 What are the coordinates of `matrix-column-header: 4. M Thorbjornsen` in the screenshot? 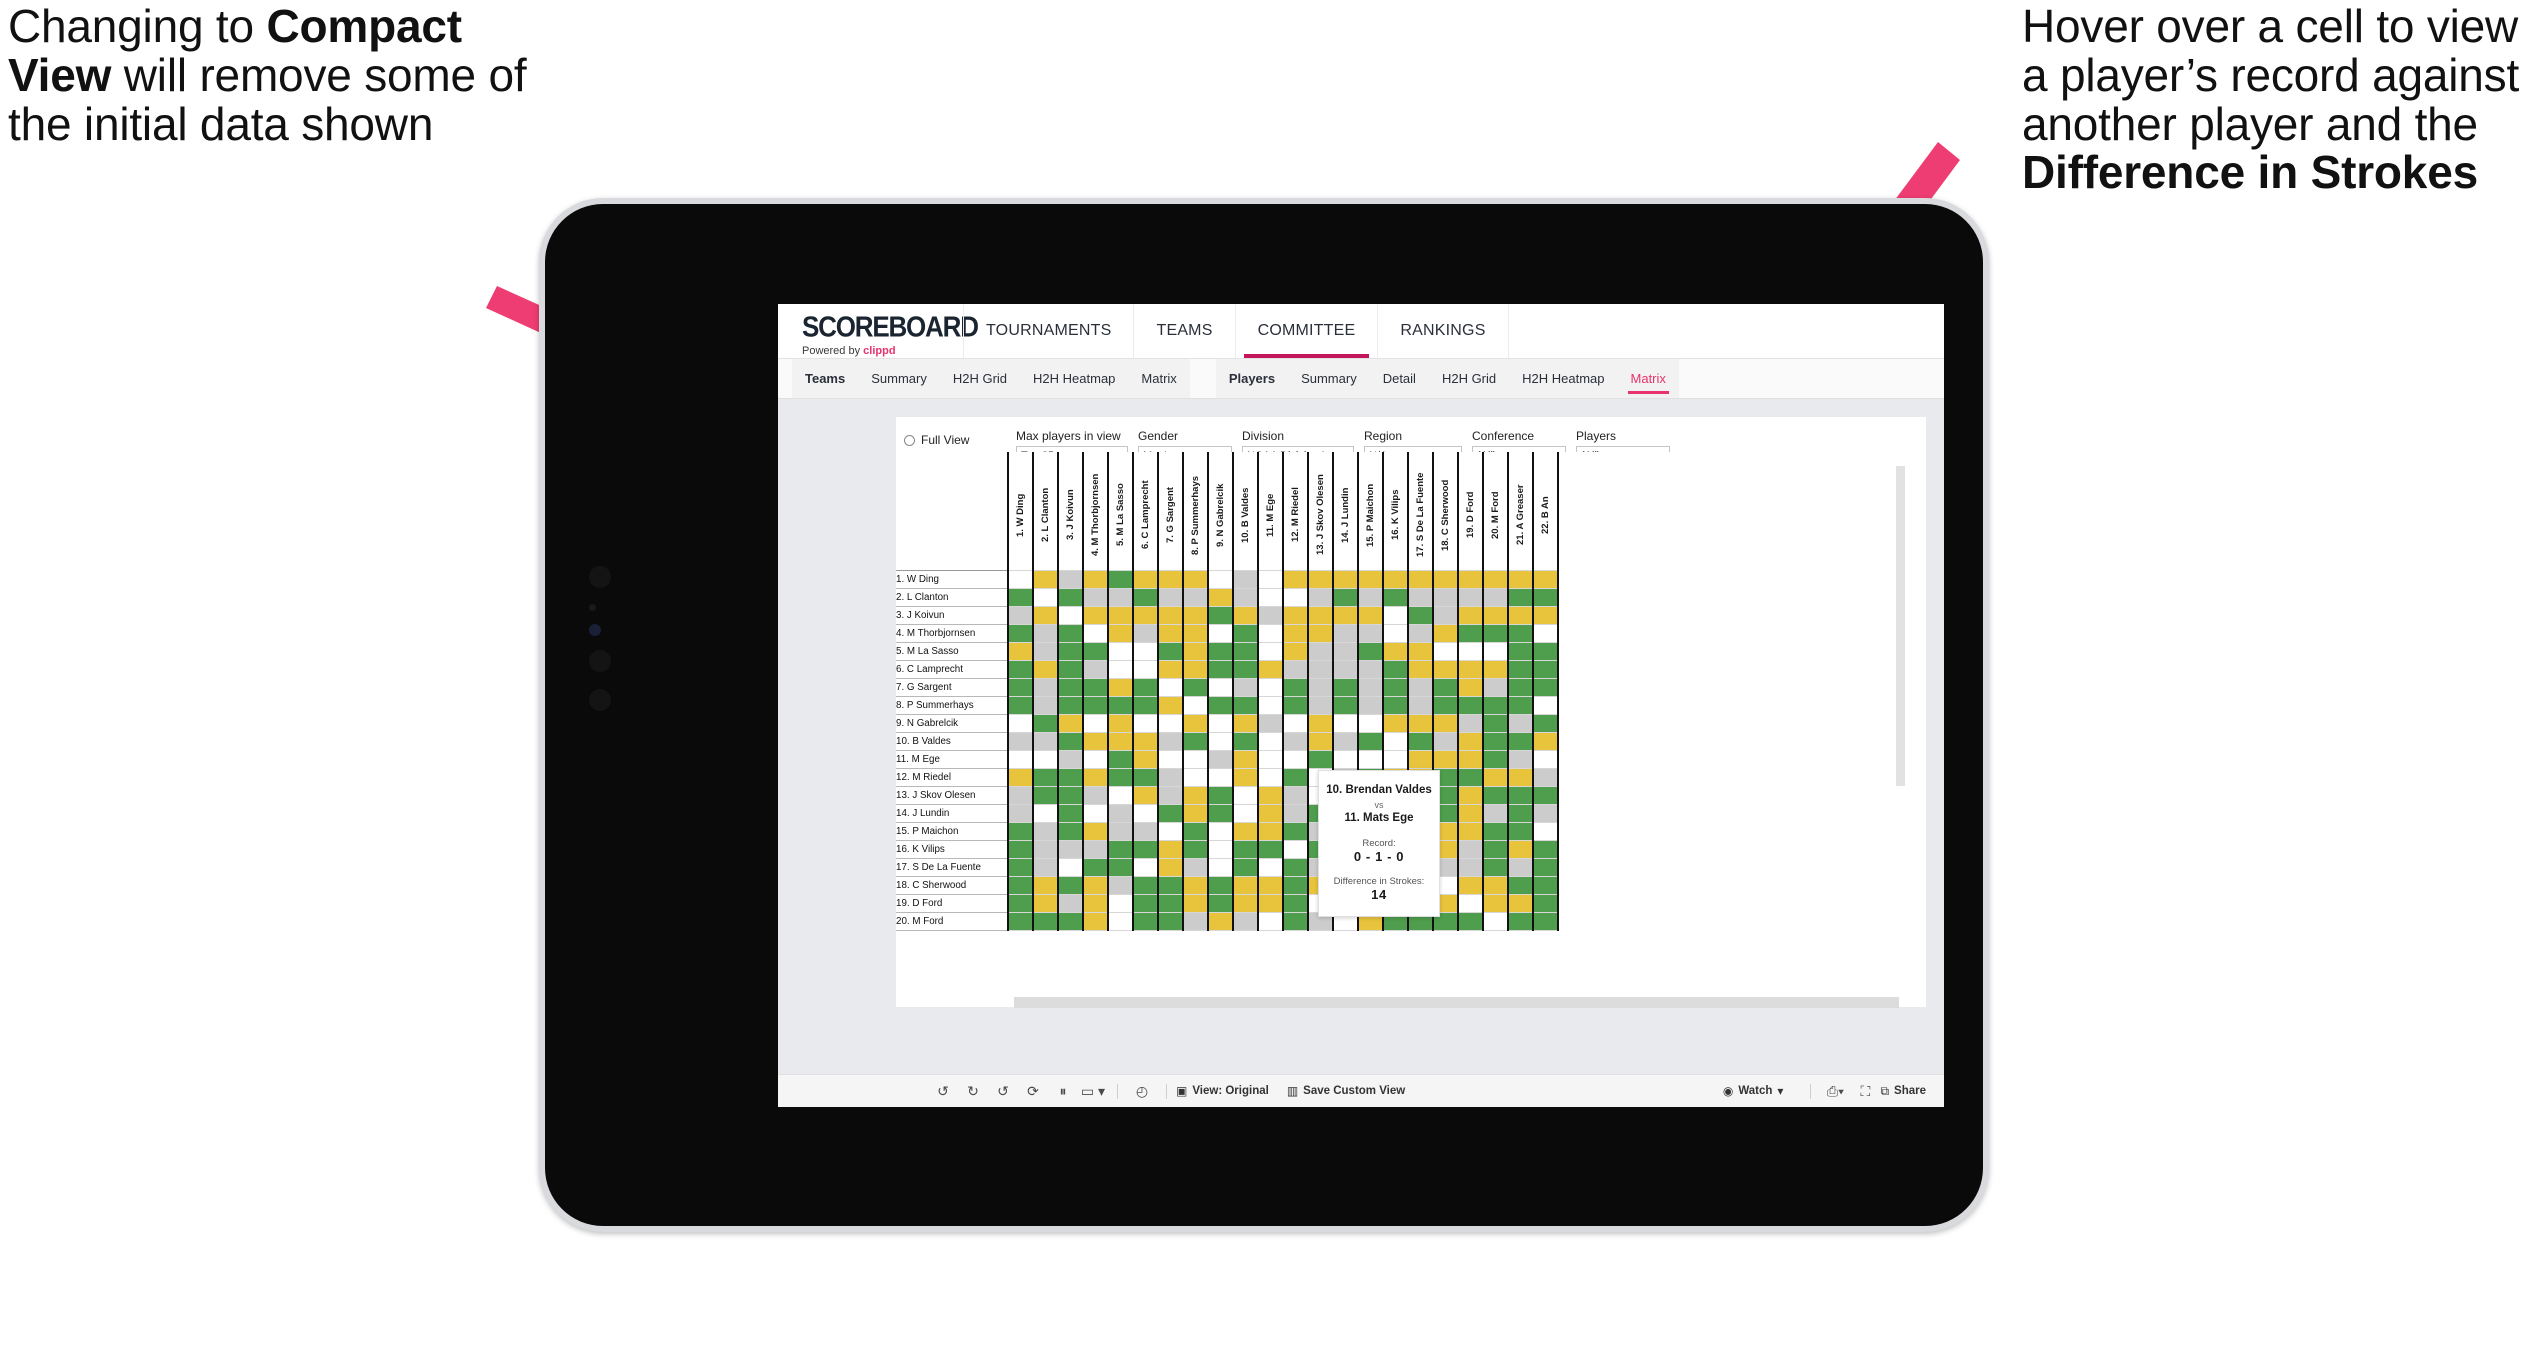 It's located at (1095, 511).